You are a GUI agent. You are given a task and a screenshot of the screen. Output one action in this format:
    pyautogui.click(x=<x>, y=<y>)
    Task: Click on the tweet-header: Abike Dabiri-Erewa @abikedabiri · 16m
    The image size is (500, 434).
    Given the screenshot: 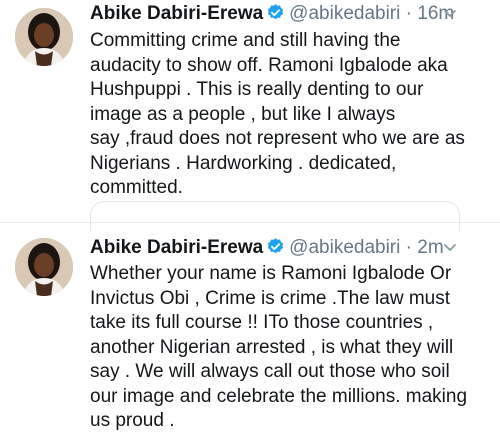 What is the action you would take?
    pyautogui.click(x=289, y=14)
    